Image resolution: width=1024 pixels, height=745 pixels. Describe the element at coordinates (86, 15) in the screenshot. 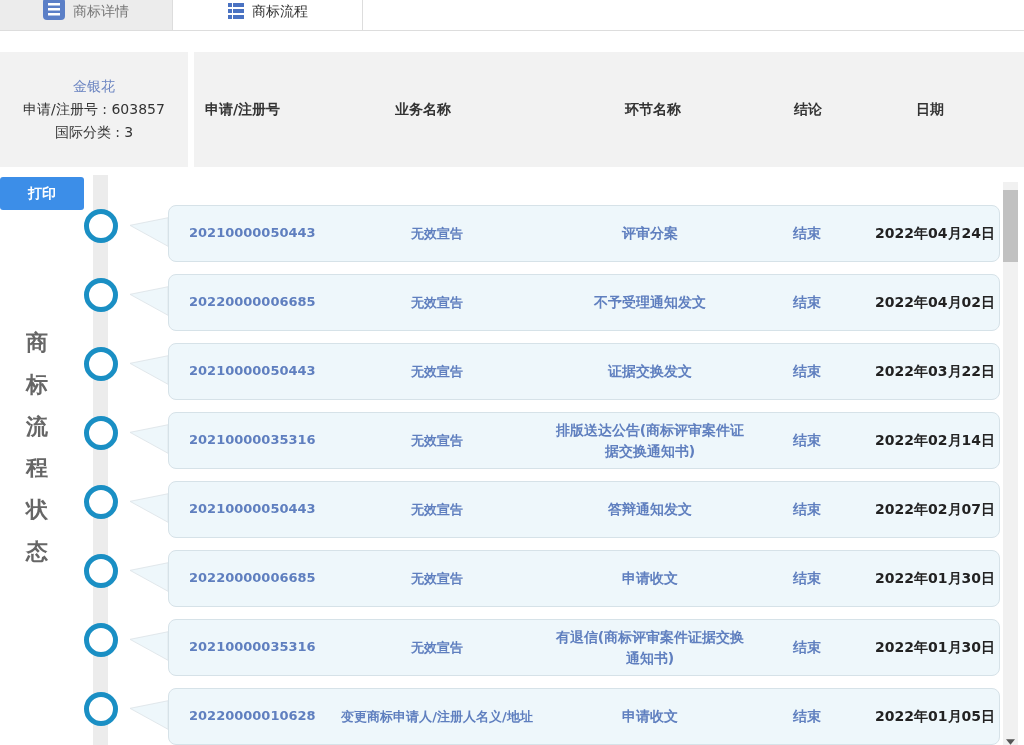

I see `tab: 商标详情` at that location.